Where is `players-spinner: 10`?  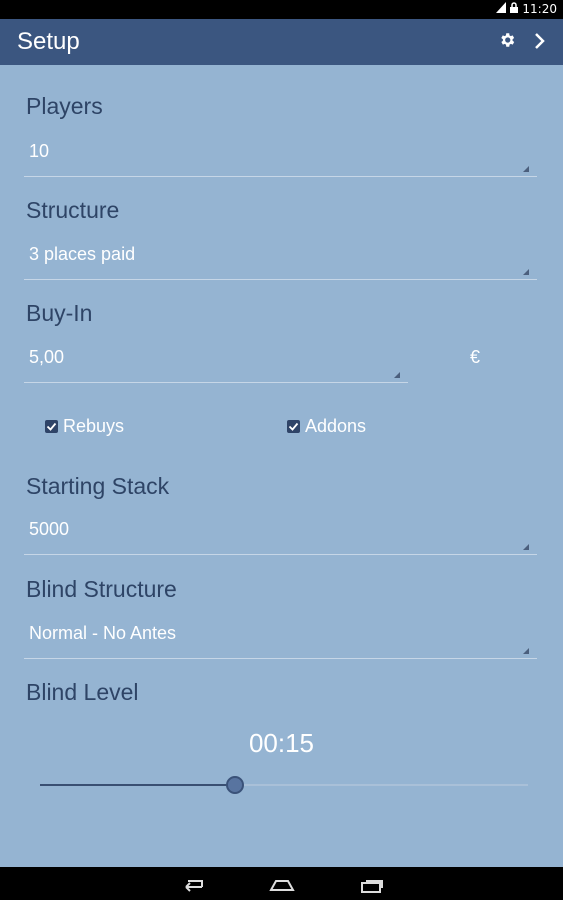 players-spinner: 10 is located at coordinates (280, 157).